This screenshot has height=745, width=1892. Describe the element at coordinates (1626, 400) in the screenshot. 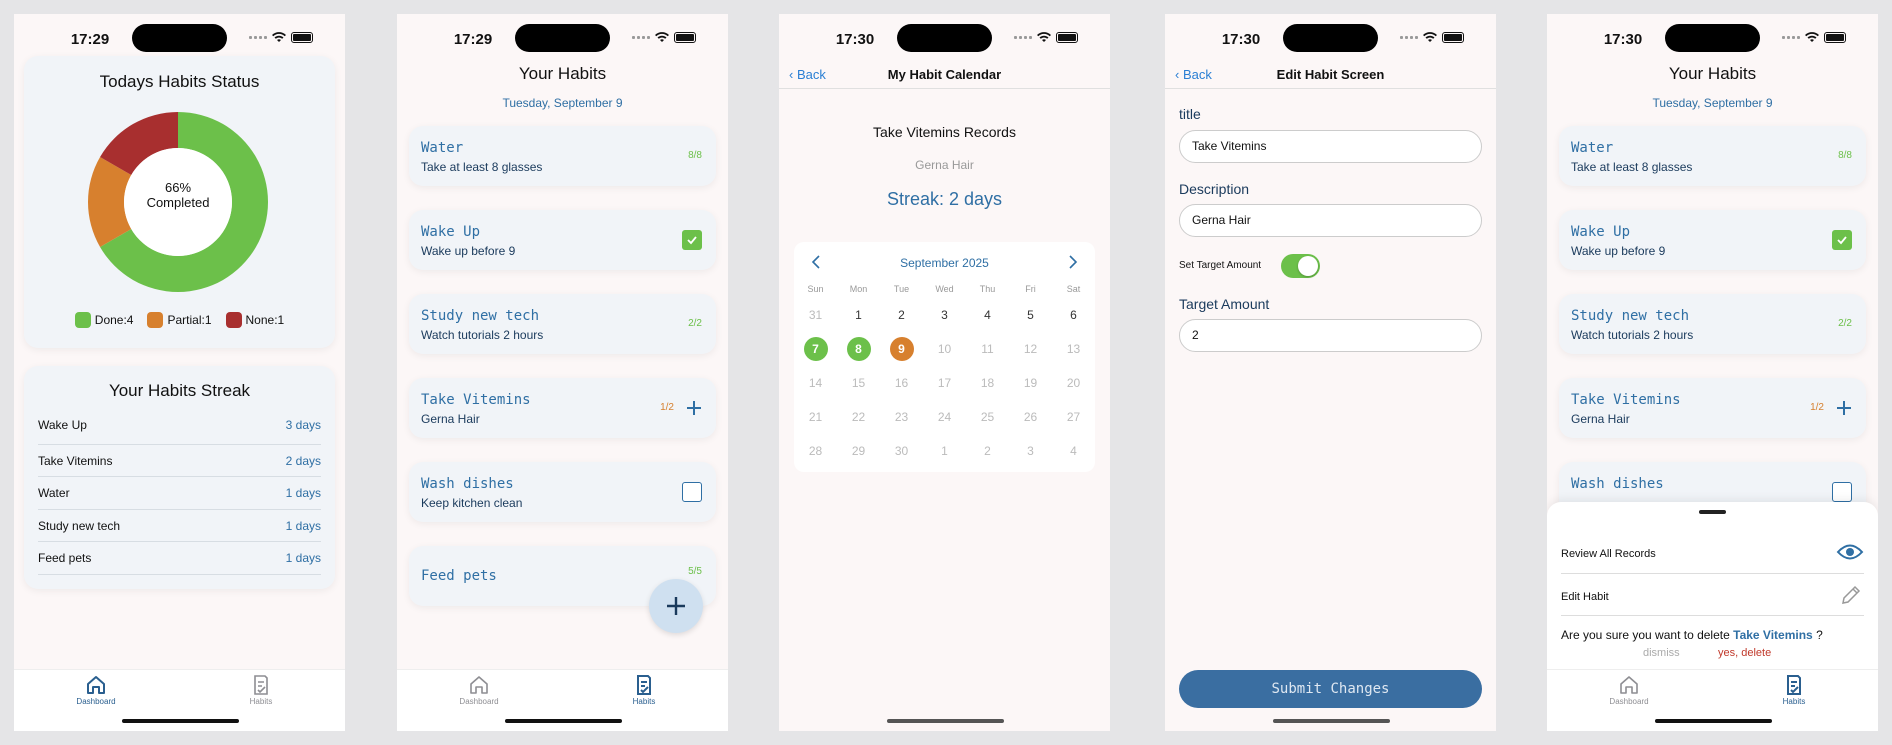

I see `habit-name: Take Vitemins` at that location.